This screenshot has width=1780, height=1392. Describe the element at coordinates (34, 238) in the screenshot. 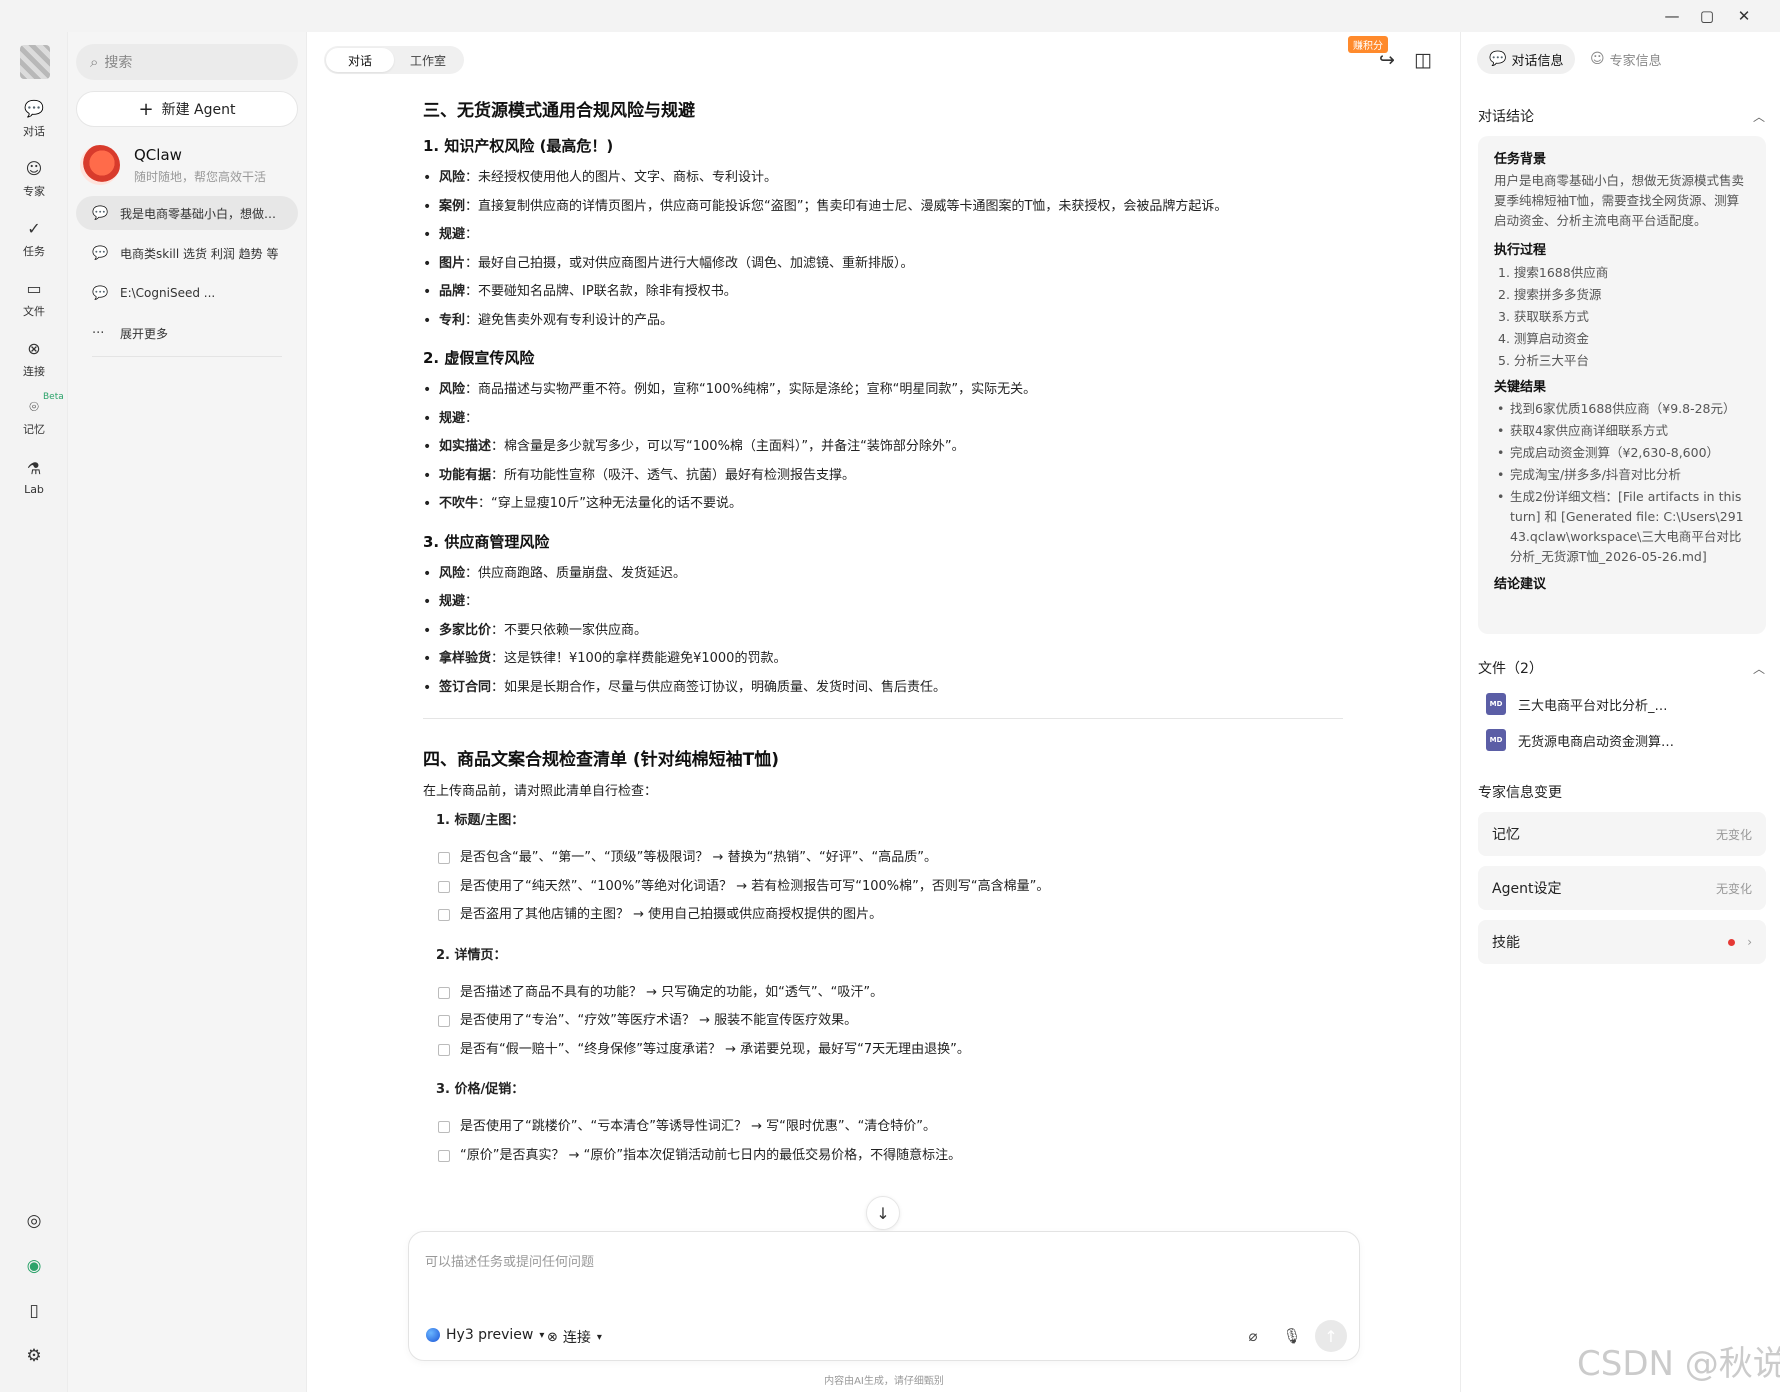

I see `rail-item-task: ✓ 任务` at that location.